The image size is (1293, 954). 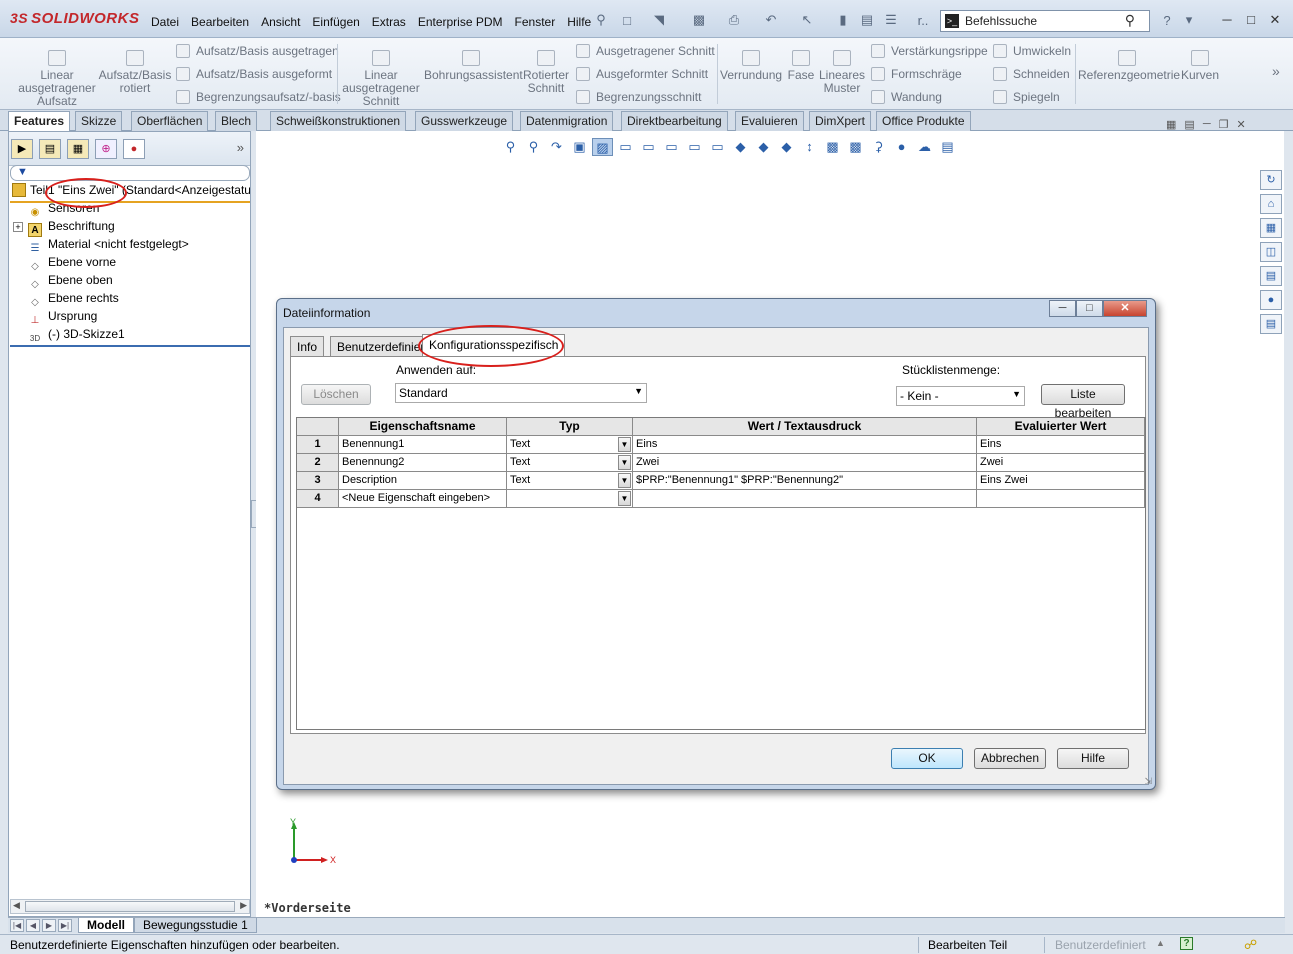 I want to click on tree-item-ebene-oben: ◇ Ebene oben, so click(x=70, y=282).